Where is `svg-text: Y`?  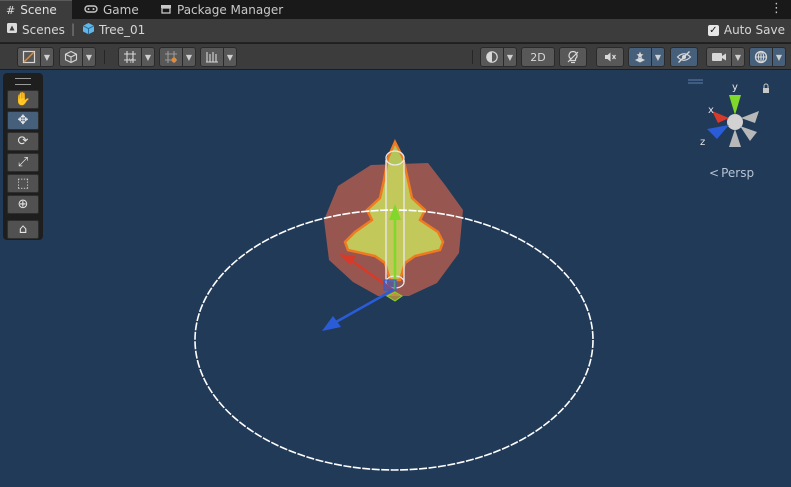 svg-text: Y is located at coordinates (130, 61).